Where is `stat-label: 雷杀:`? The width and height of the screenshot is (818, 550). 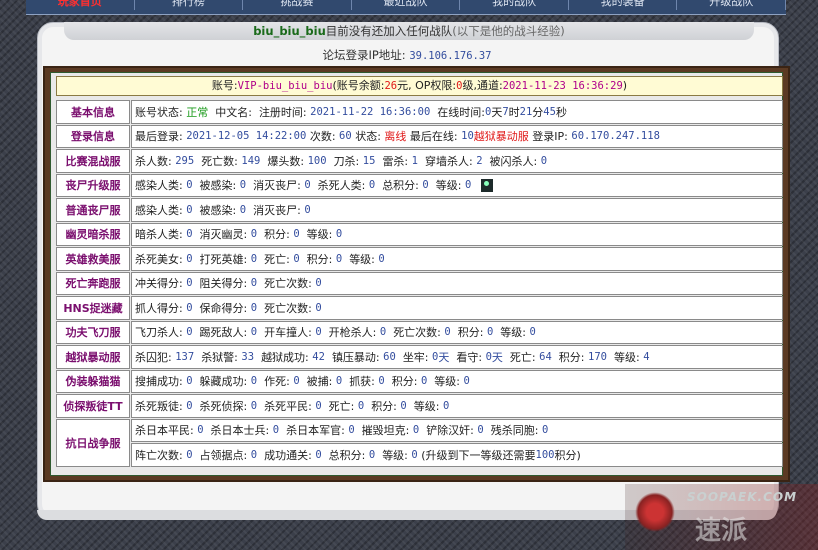 stat-label: 雷杀: is located at coordinates (395, 161).